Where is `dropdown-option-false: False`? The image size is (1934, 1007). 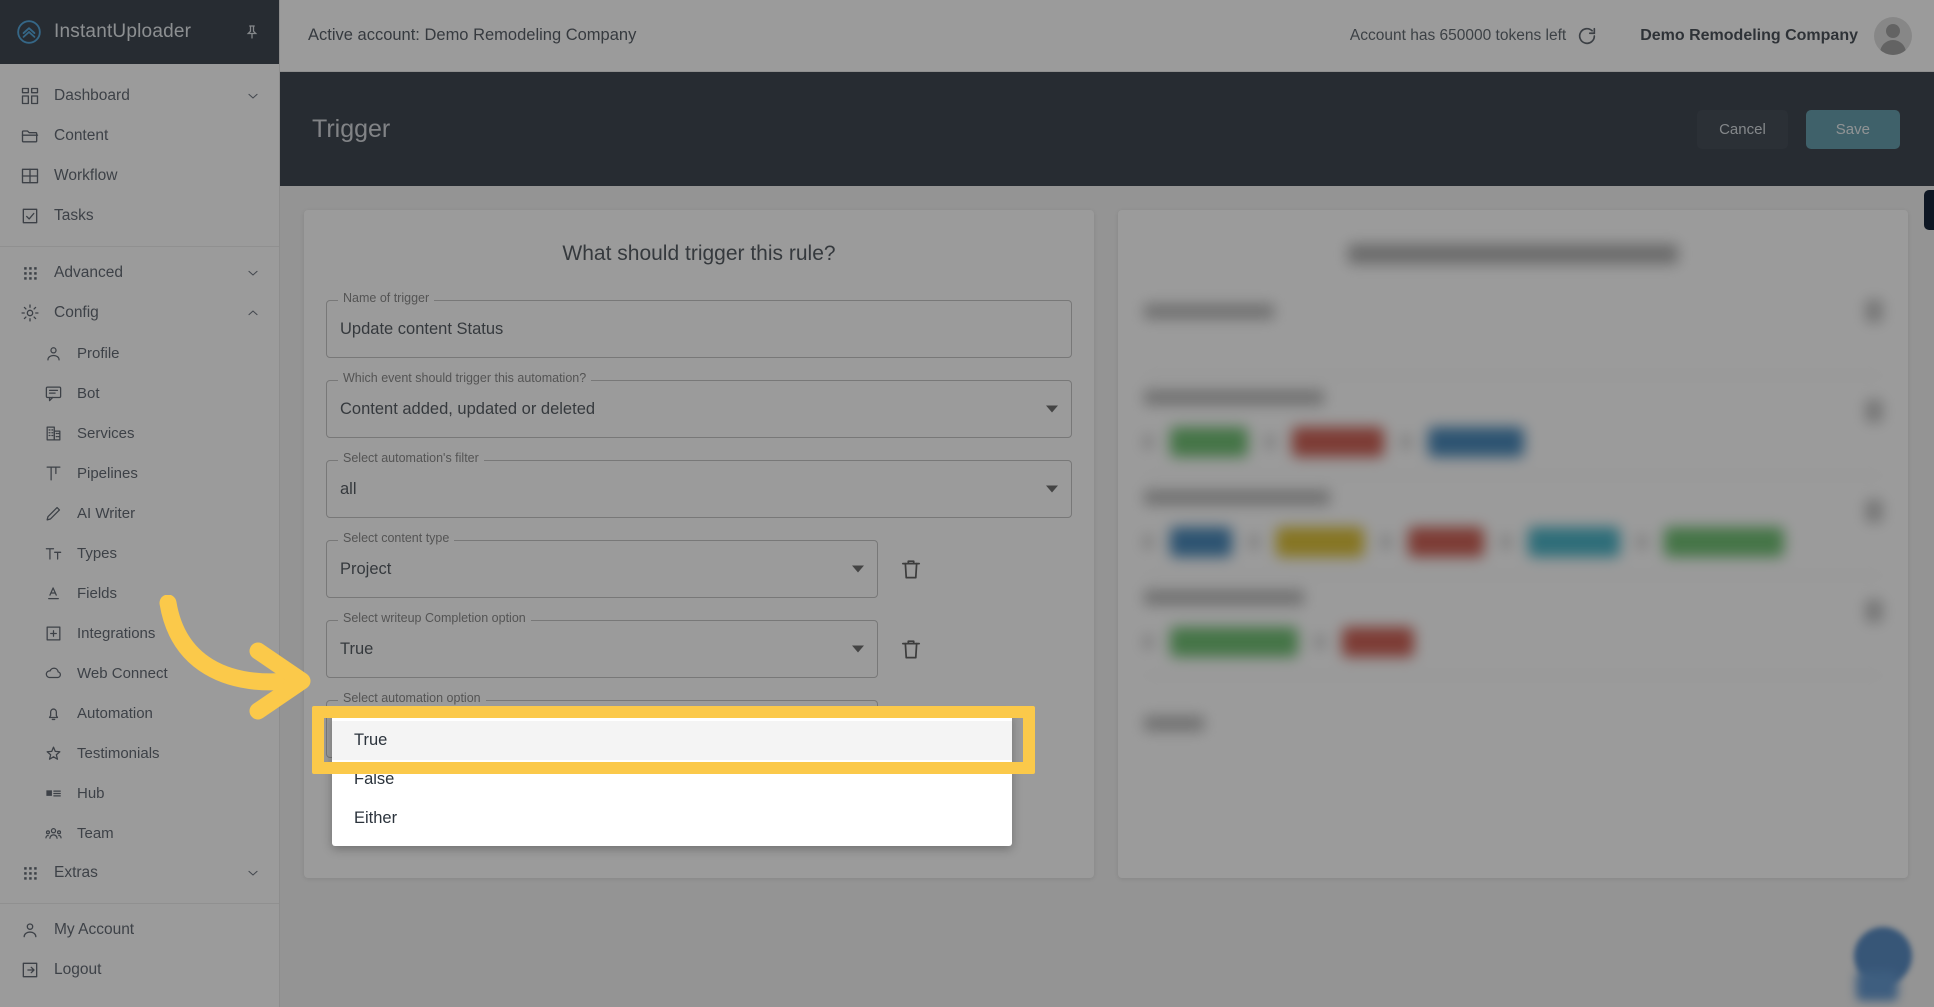 dropdown-option-false: False is located at coordinates (672, 779).